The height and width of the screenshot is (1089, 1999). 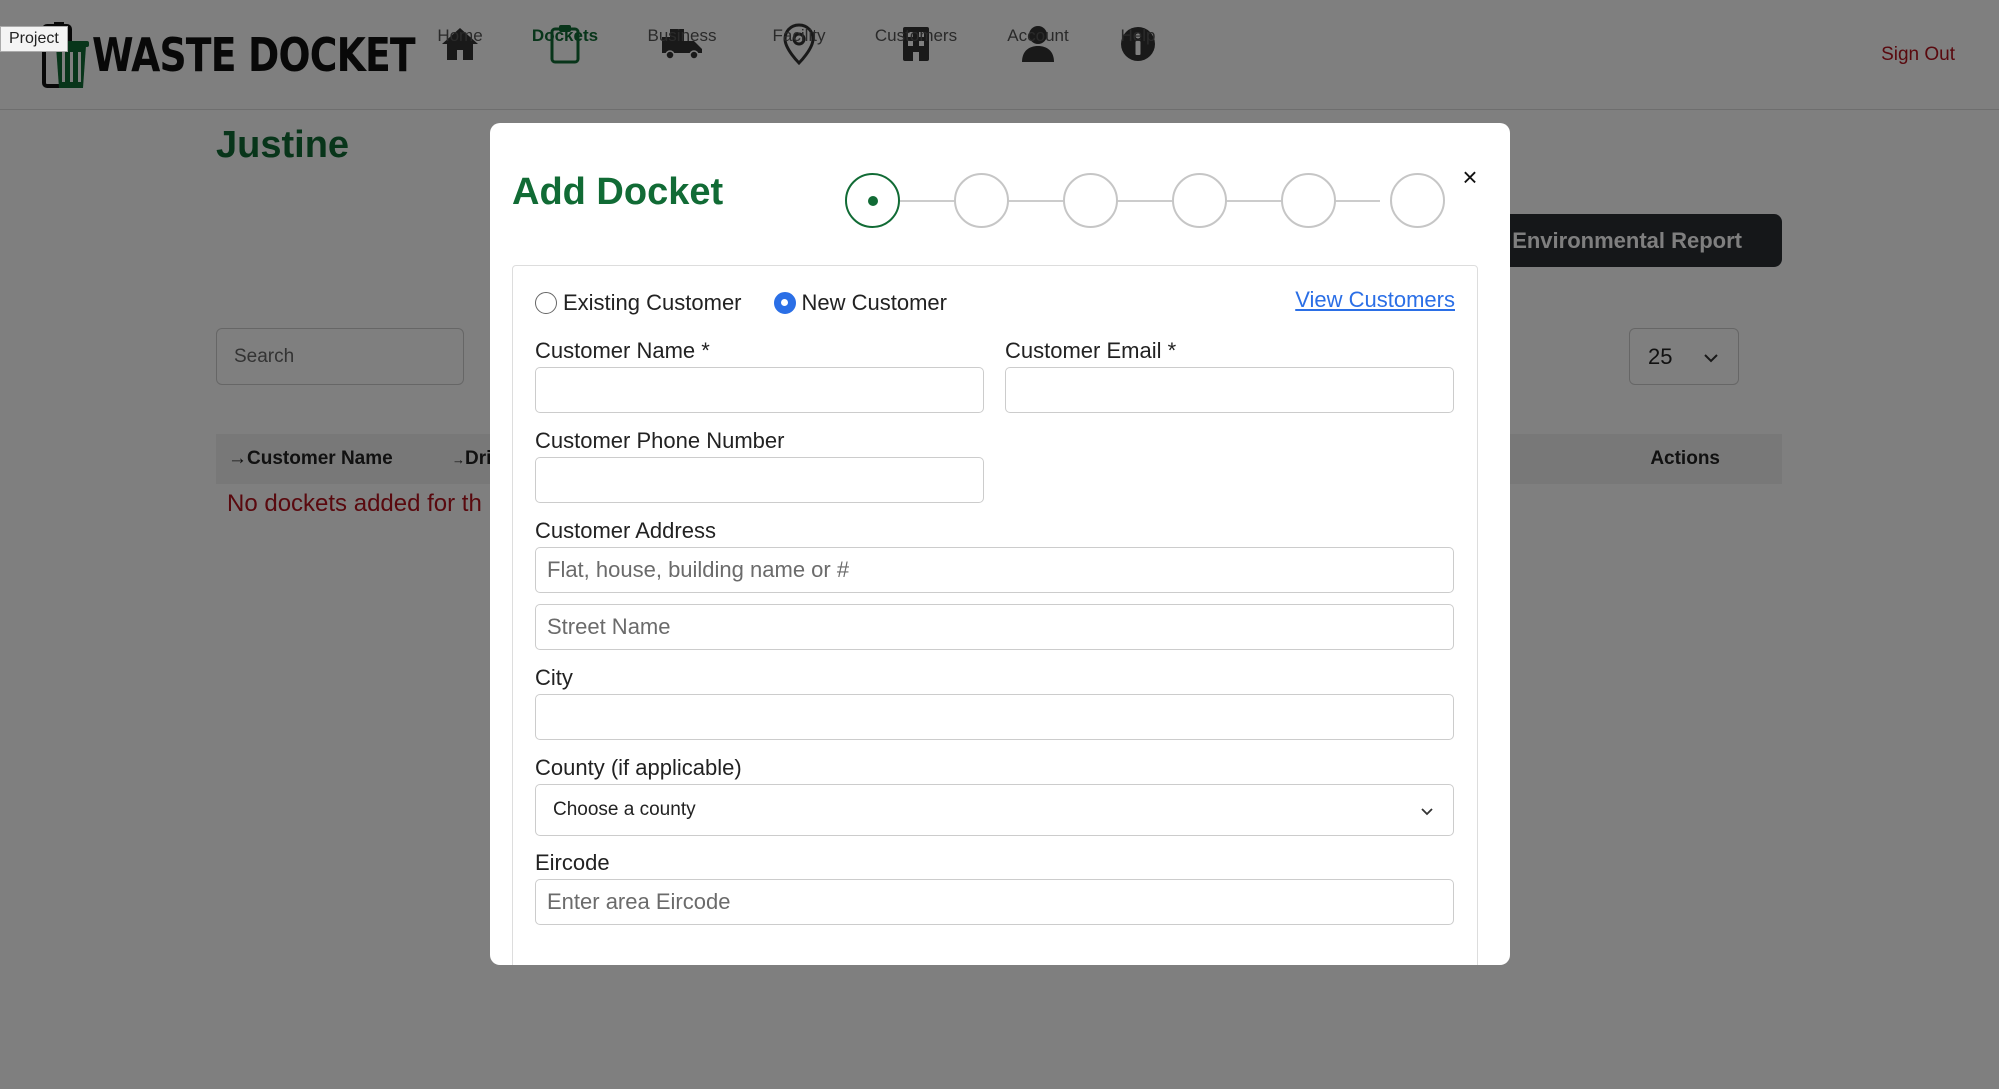 What do you see at coordinates (874, 303) in the screenshot?
I see `new-customer-label: New Customer` at bounding box center [874, 303].